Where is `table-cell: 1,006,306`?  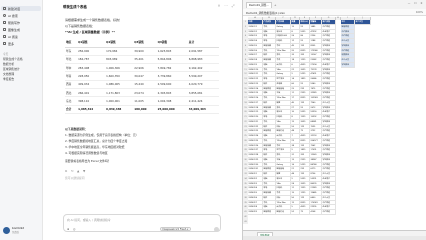
table-cell: 1,006,306 is located at coordinates (119, 68).